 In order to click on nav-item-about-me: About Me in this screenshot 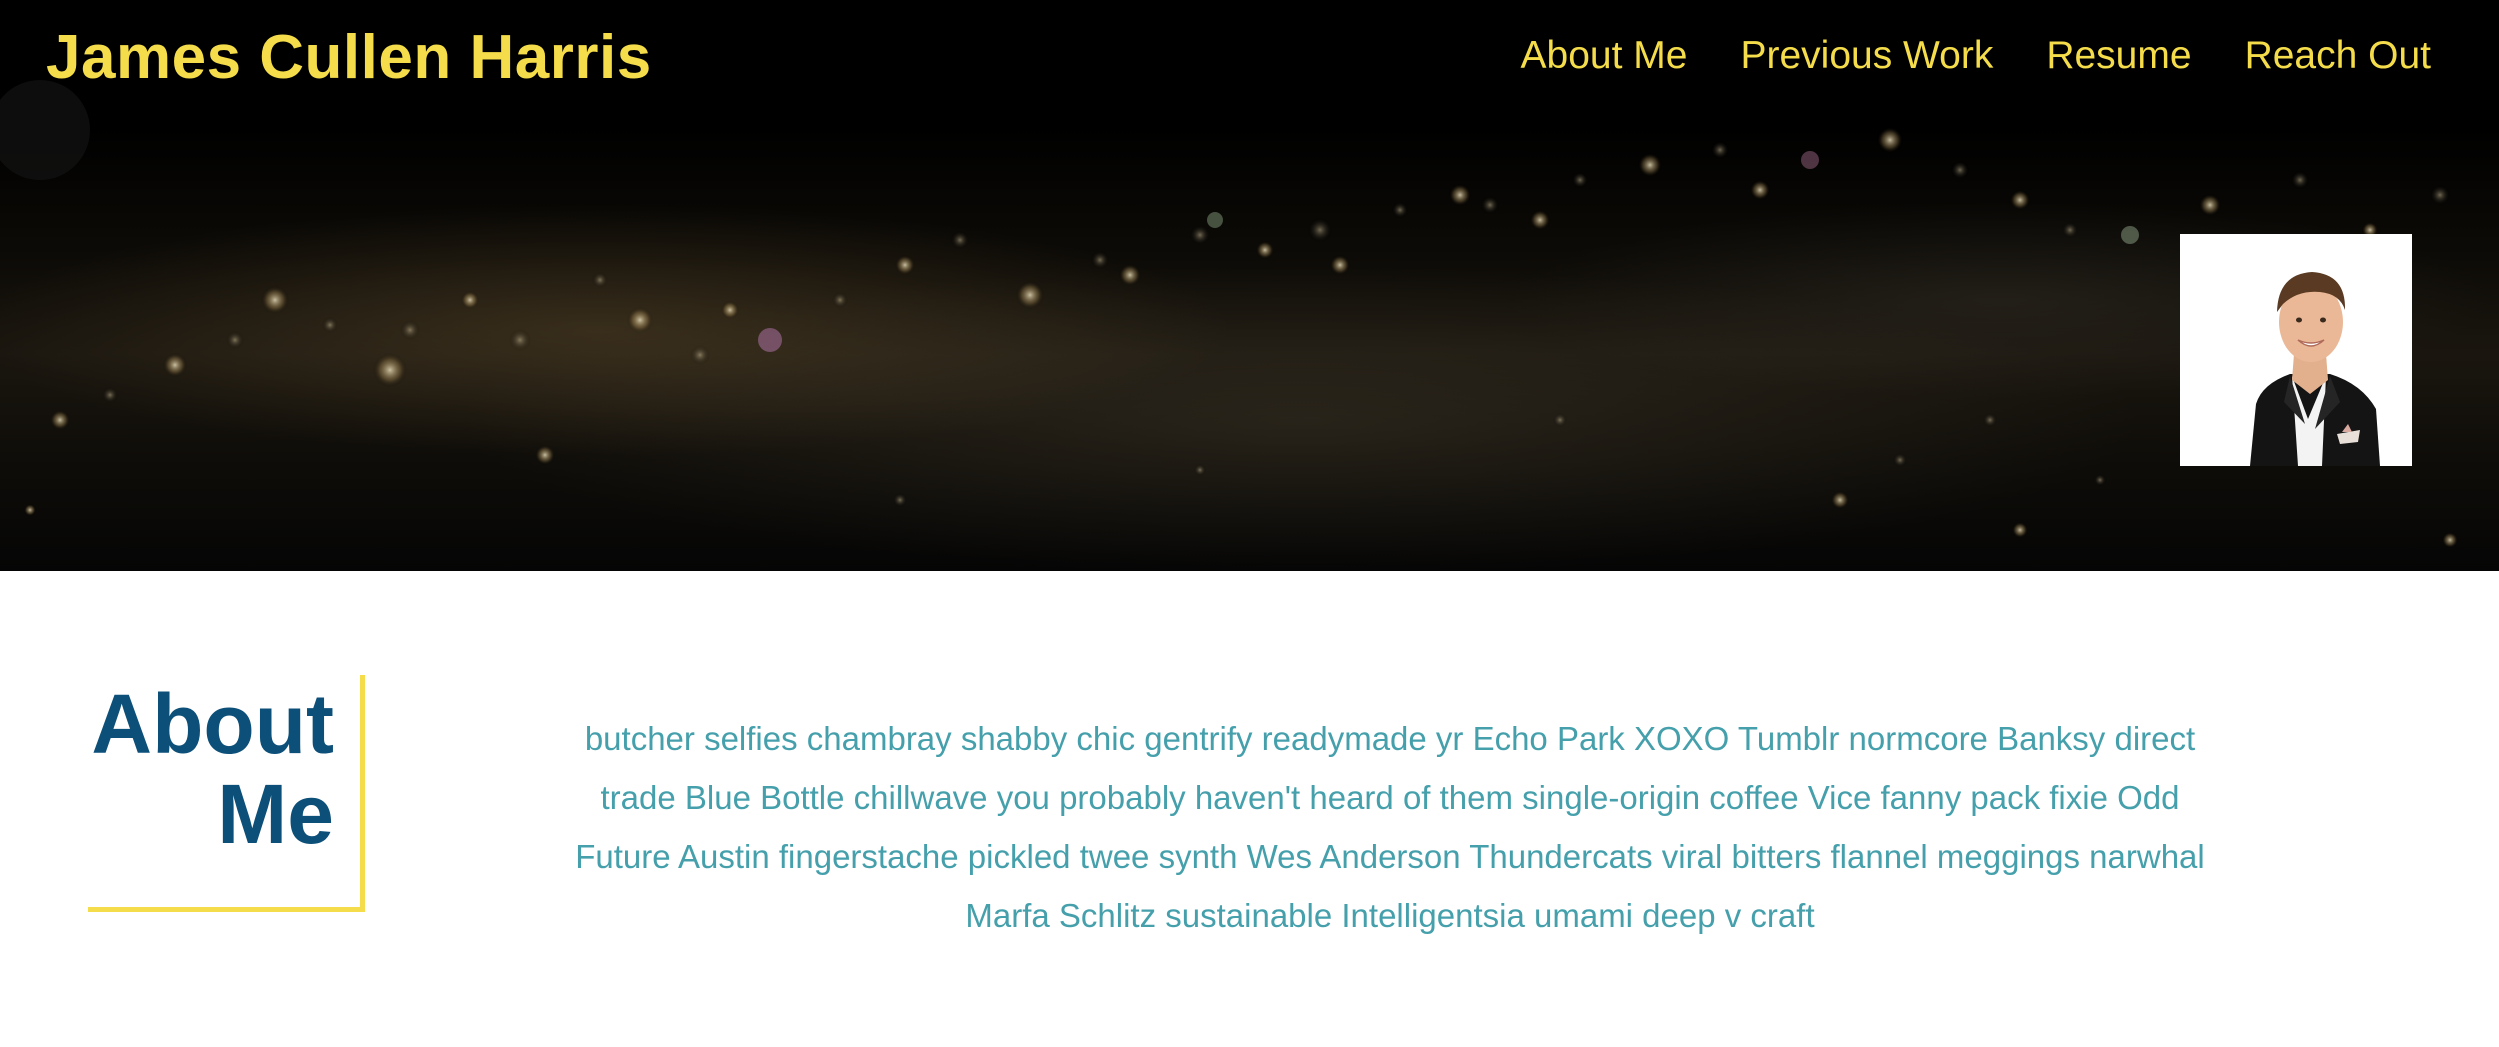, I will do `click(1604, 56)`.